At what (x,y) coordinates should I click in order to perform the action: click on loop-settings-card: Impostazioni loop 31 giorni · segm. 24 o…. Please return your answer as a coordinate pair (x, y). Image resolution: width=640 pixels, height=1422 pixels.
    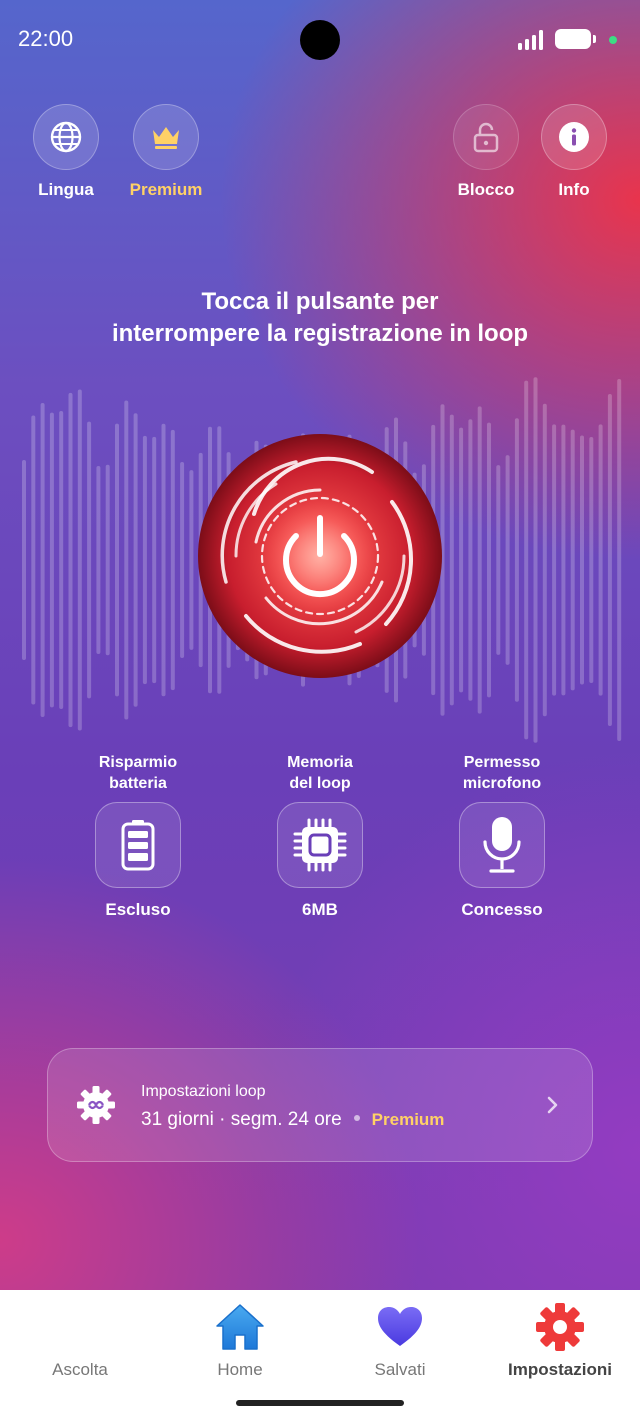
    Looking at the image, I should click on (320, 1105).